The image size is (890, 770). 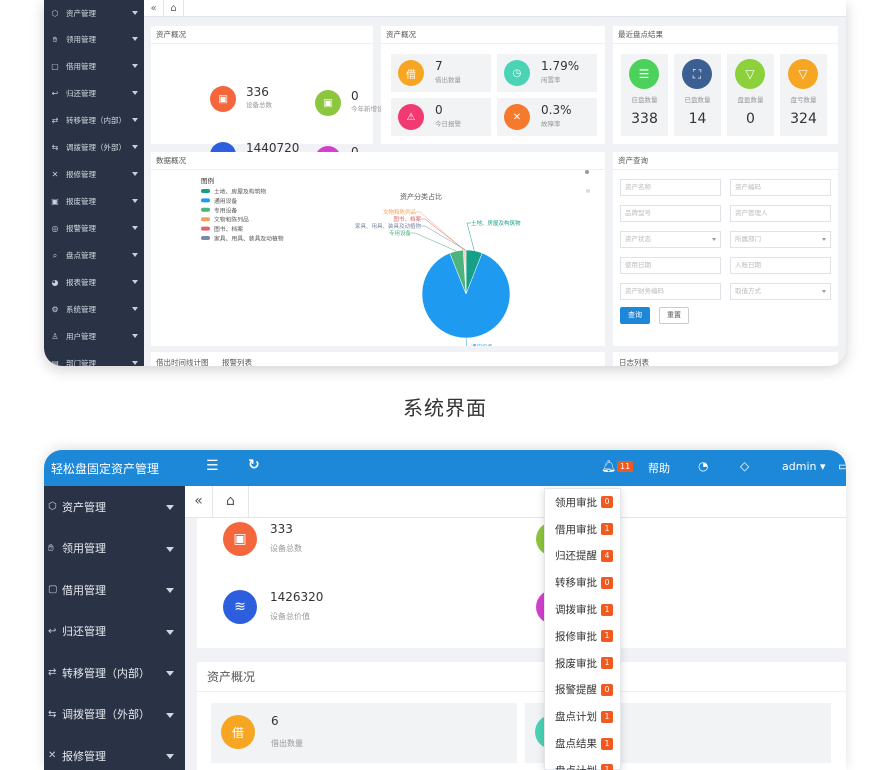 What do you see at coordinates (439, 66) in the screenshot?
I see `stat-value: 7` at bounding box center [439, 66].